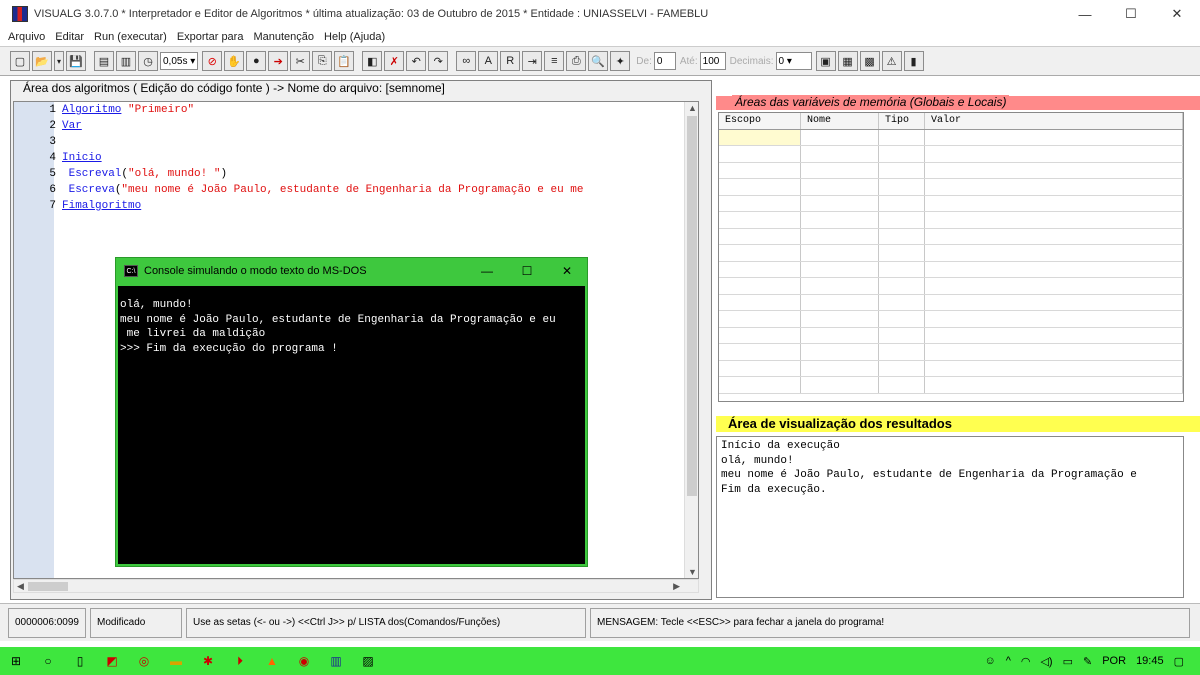 The image size is (1200, 675). I want to click on code-line: 5 Escreval("olá, mundo! "), so click(304, 174).